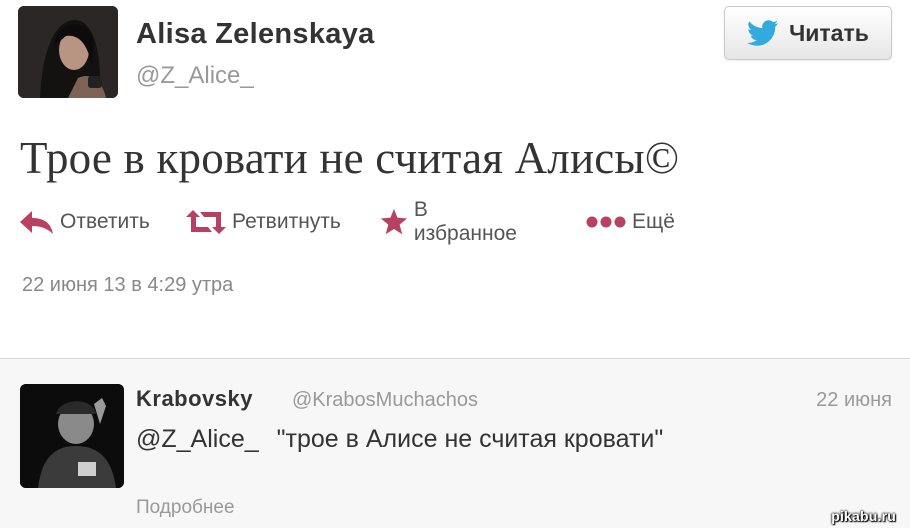 The height and width of the screenshot is (528, 910). I want to click on tweet-timestamp: 22 июня 13 в 4:29 утра, so click(127, 285).